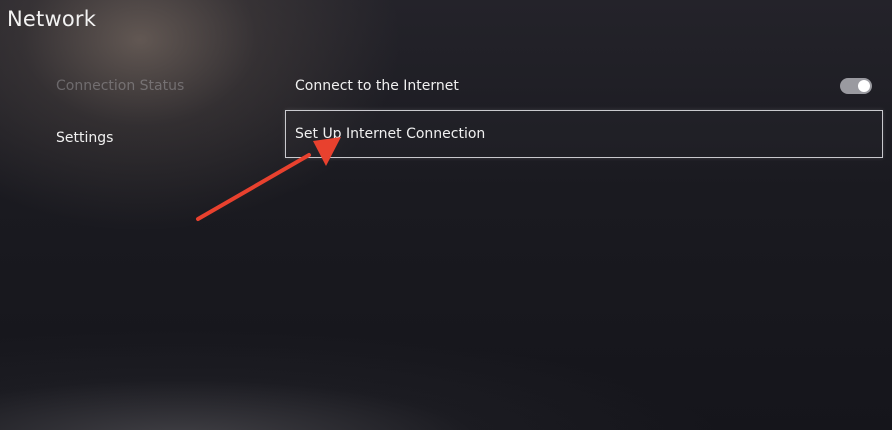 The image size is (892, 430). What do you see at coordinates (377, 86) in the screenshot?
I see `connect-to-internet-label: Connect to the Internet` at bounding box center [377, 86].